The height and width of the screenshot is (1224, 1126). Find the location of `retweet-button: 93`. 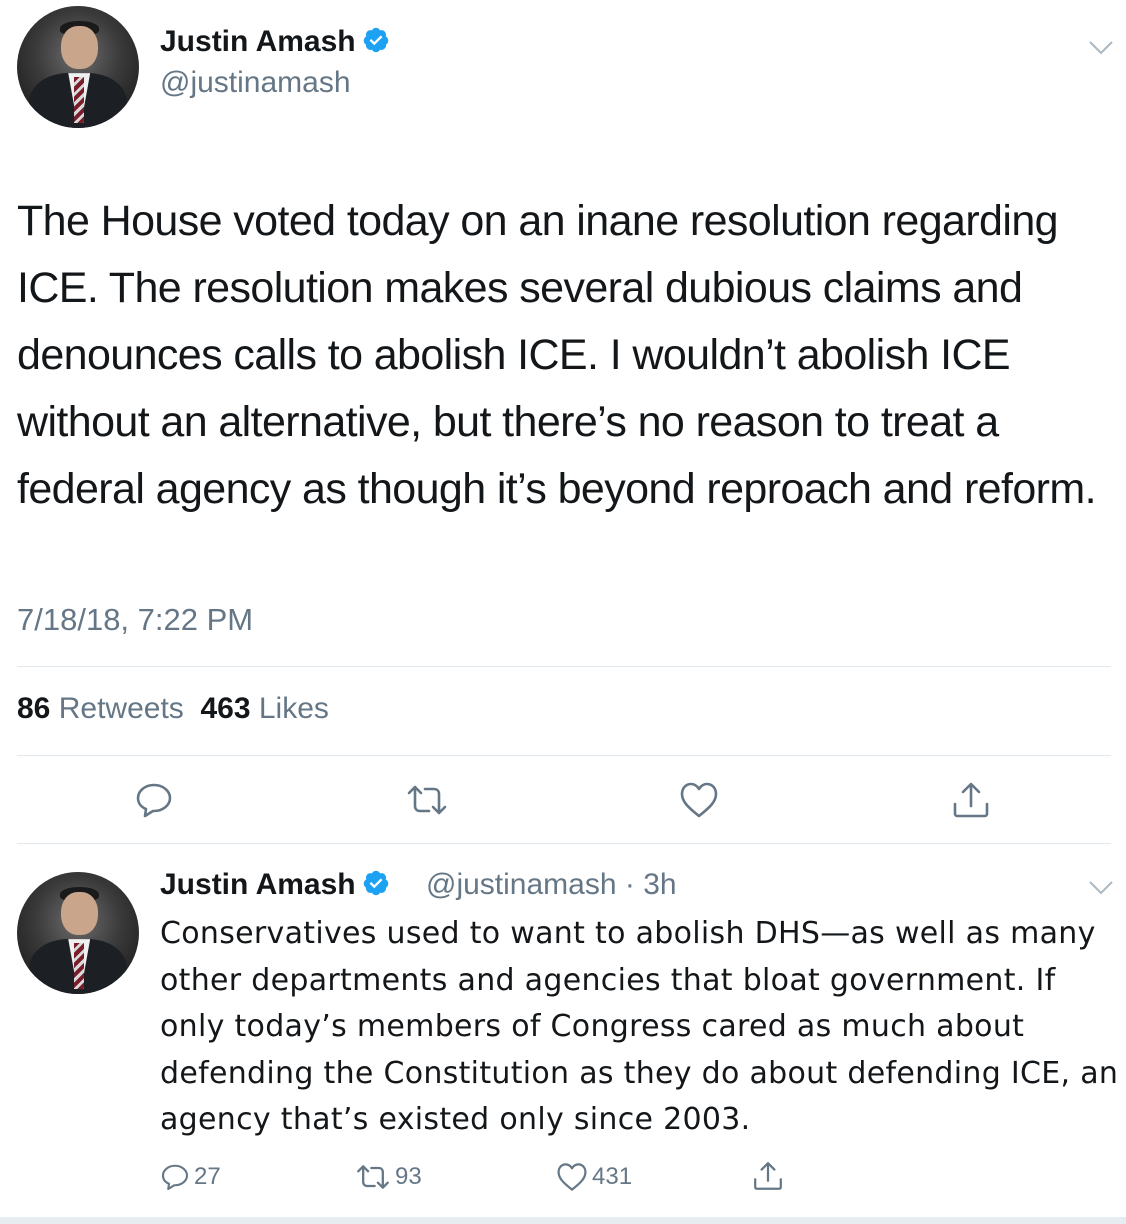

retweet-button: 93 is located at coordinates (388, 1177).